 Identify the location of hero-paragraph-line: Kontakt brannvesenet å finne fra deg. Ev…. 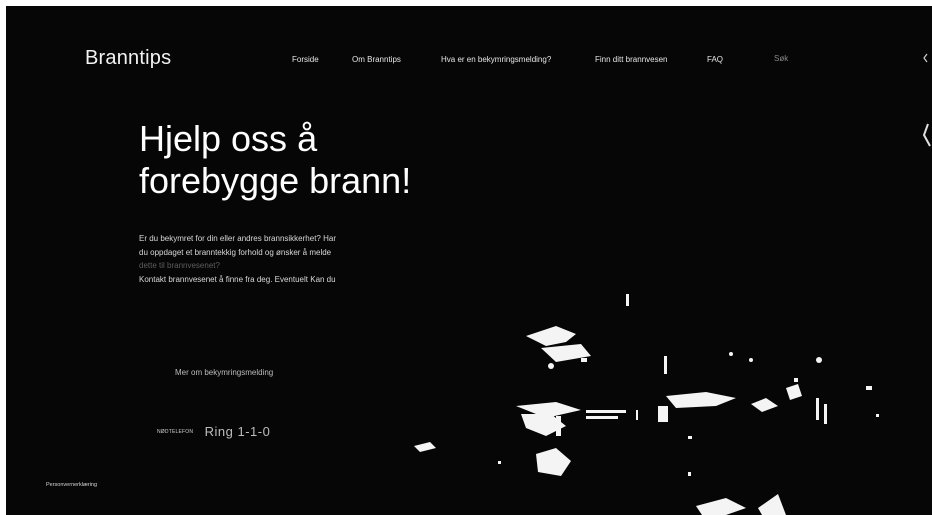
(237, 279).